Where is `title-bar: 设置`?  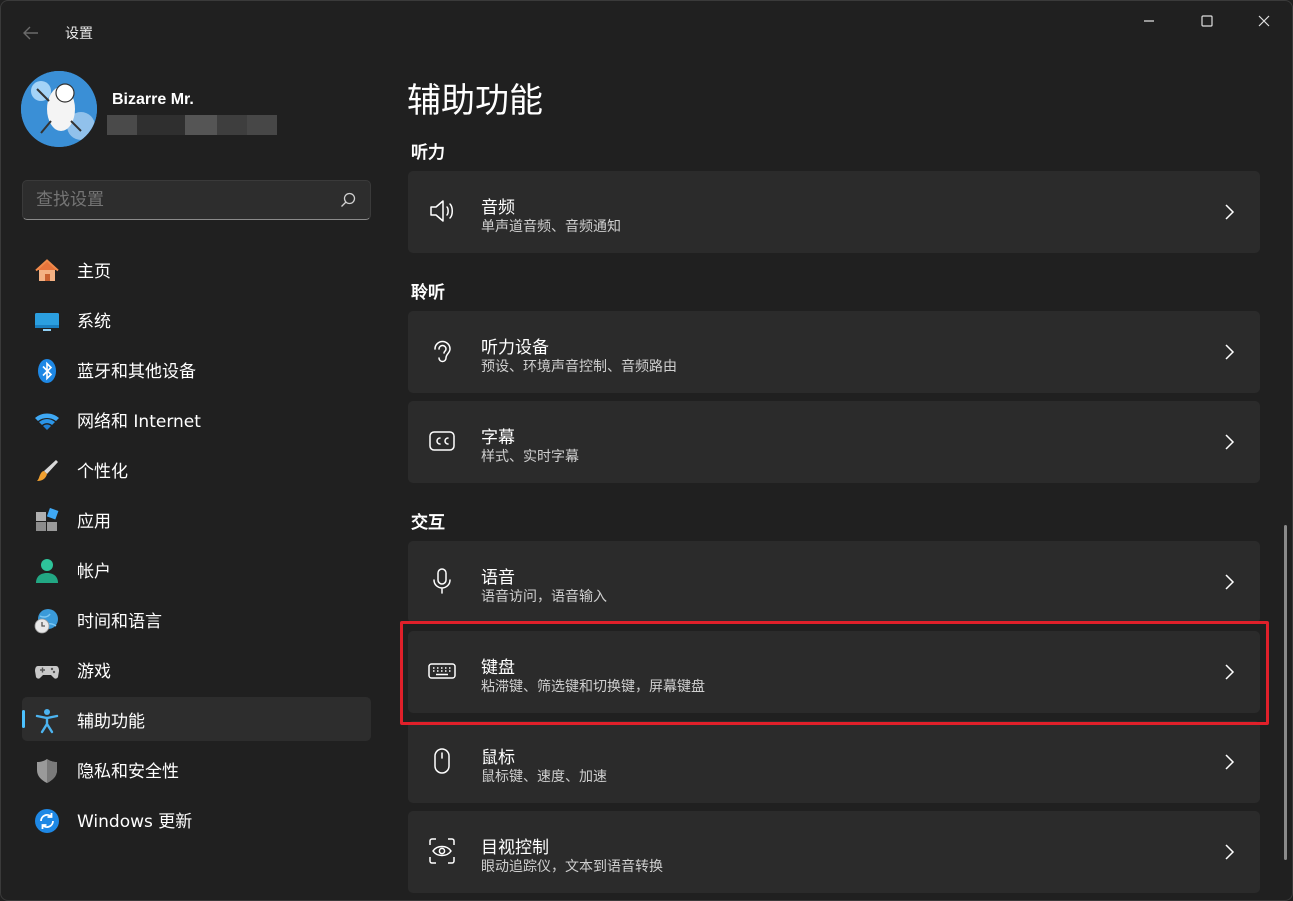
title-bar: 设置 is located at coordinates (646, 32).